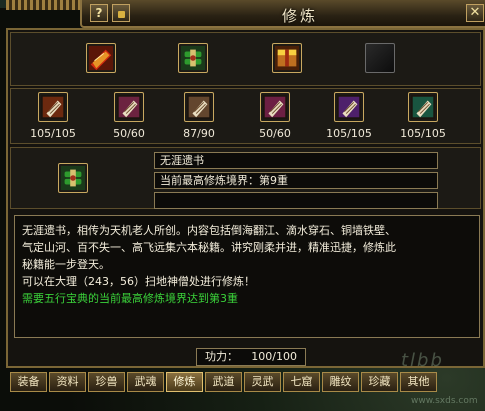 This screenshot has height=411, width=485. I want to click on empty-slot, so click(380, 58).